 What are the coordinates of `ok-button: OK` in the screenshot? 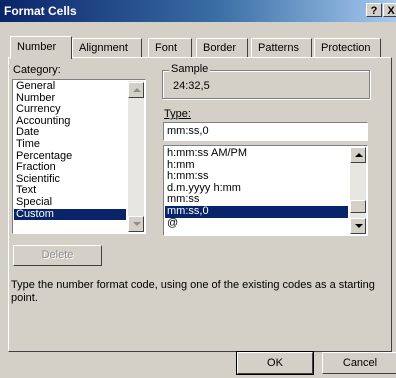 It's located at (275, 363).